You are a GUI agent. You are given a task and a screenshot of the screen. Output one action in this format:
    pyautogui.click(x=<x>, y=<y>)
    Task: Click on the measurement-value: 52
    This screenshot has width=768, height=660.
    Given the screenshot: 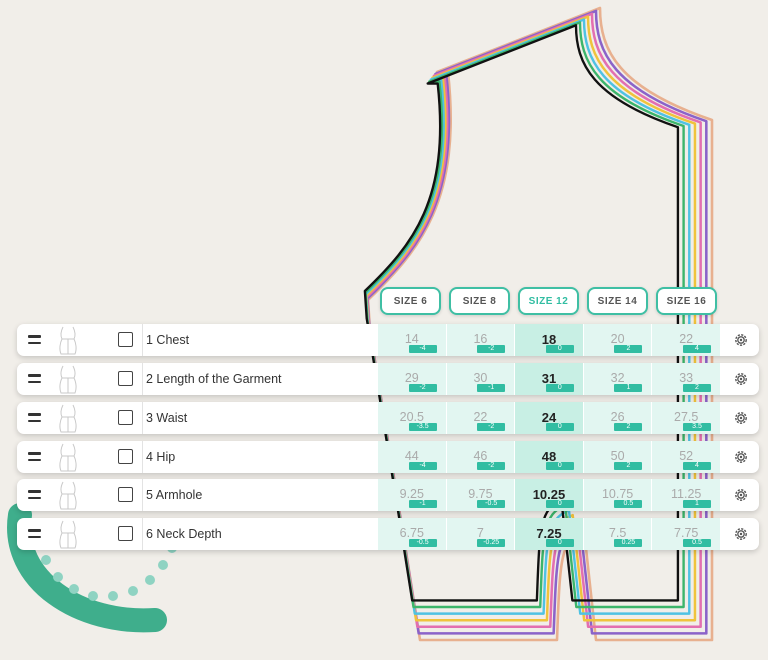 What is the action you would take?
    pyautogui.click(x=686, y=456)
    